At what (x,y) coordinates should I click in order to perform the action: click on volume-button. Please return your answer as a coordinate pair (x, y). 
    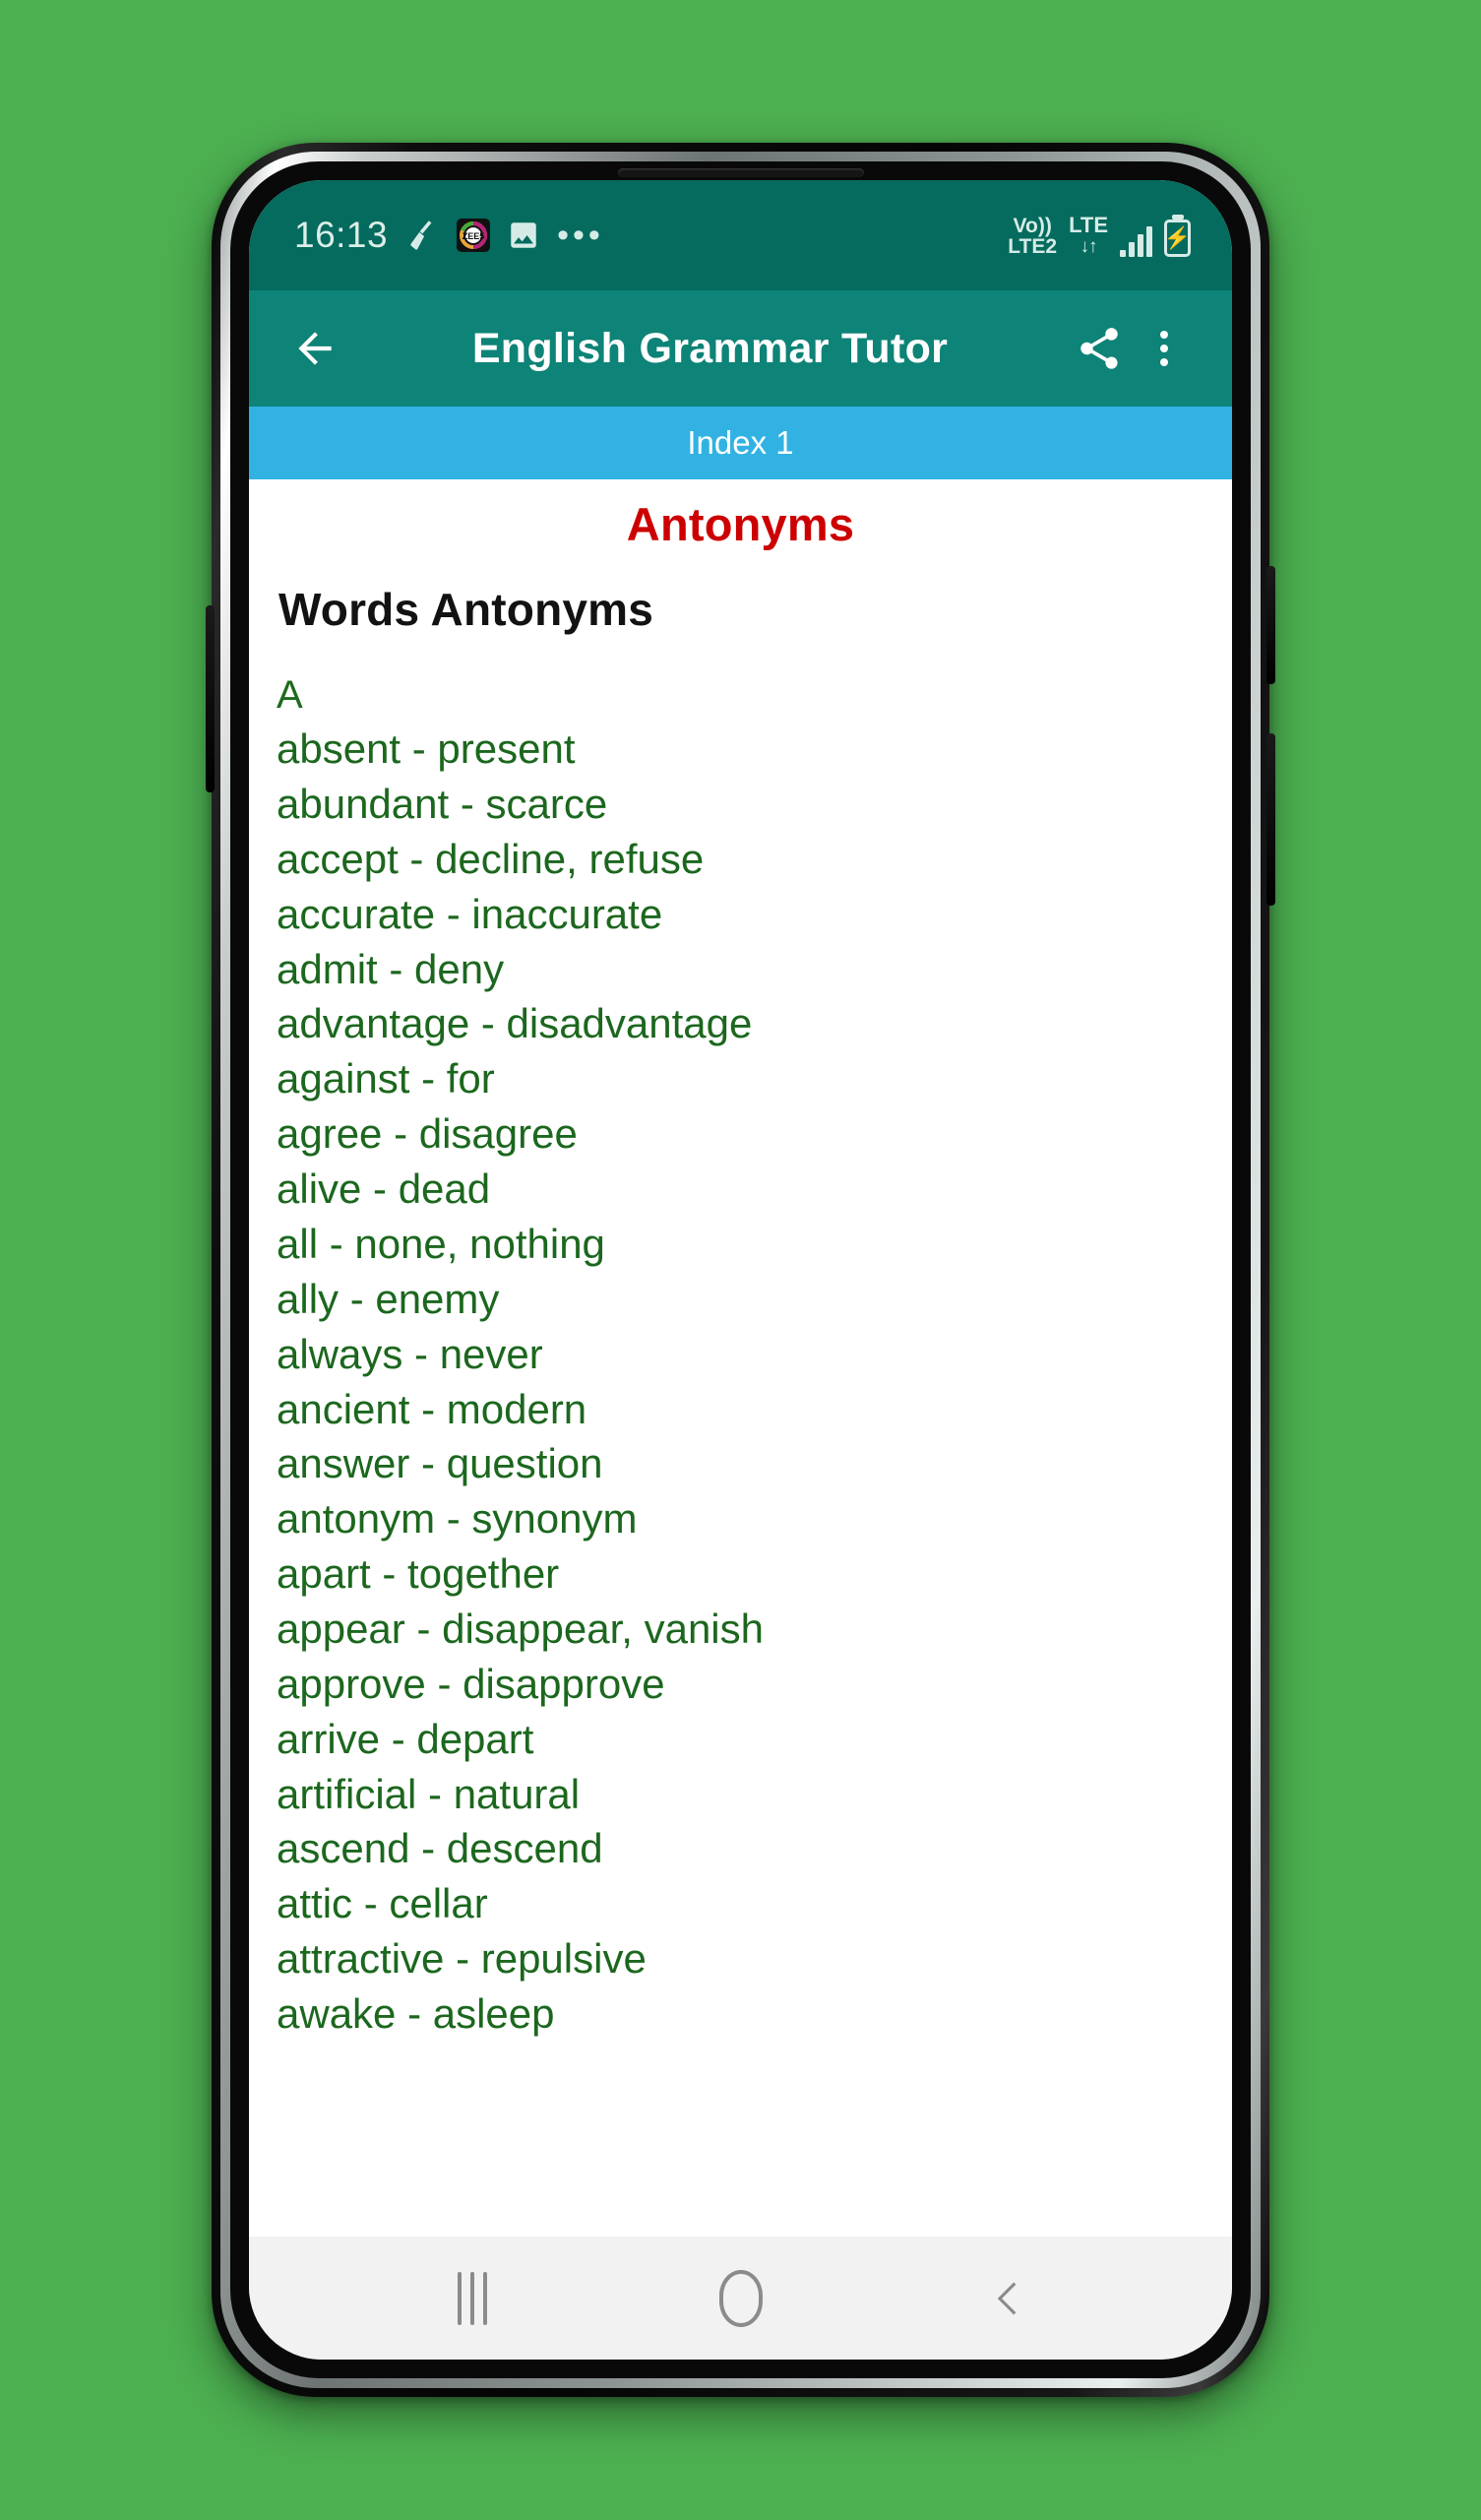
    Looking at the image, I should click on (210, 698).